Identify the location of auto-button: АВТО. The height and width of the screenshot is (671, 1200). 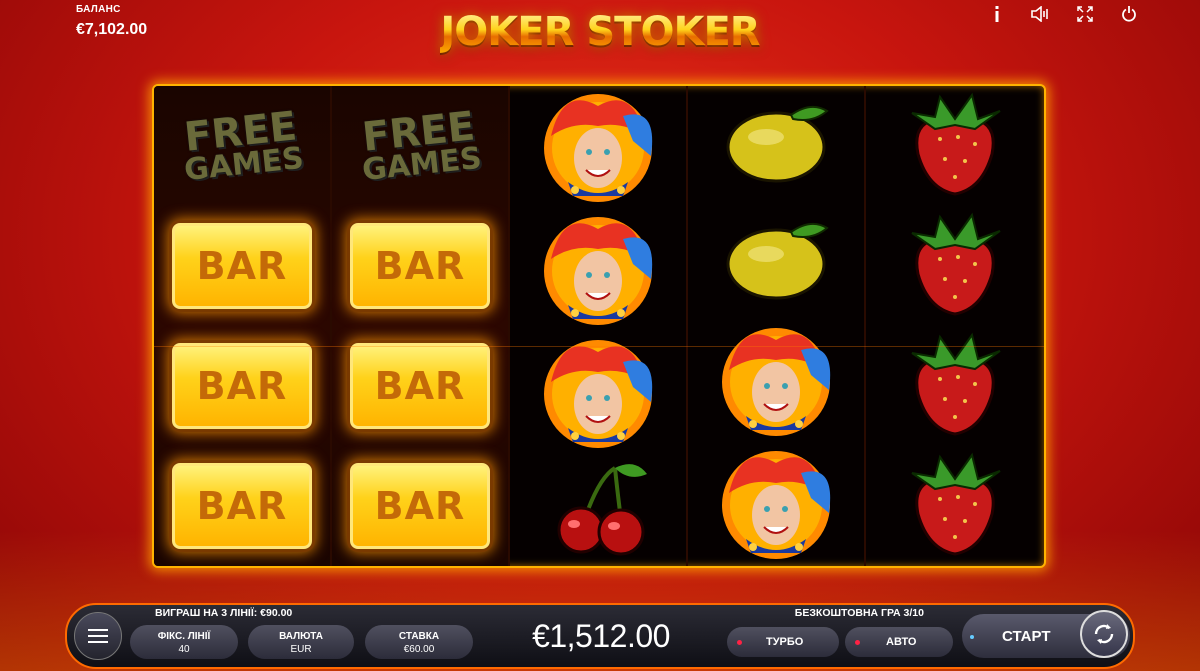
(899, 642).